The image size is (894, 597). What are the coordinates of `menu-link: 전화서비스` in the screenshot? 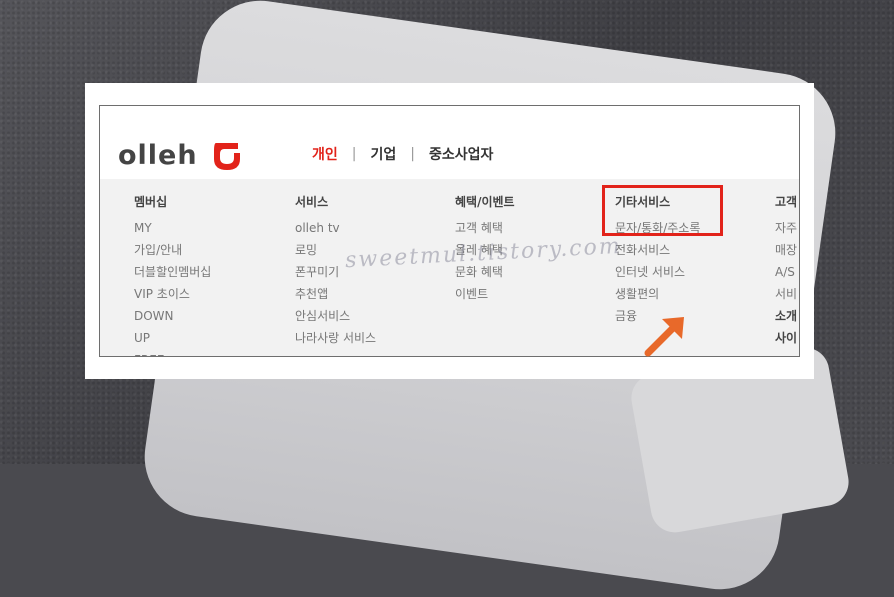 It's located at (657, 250).